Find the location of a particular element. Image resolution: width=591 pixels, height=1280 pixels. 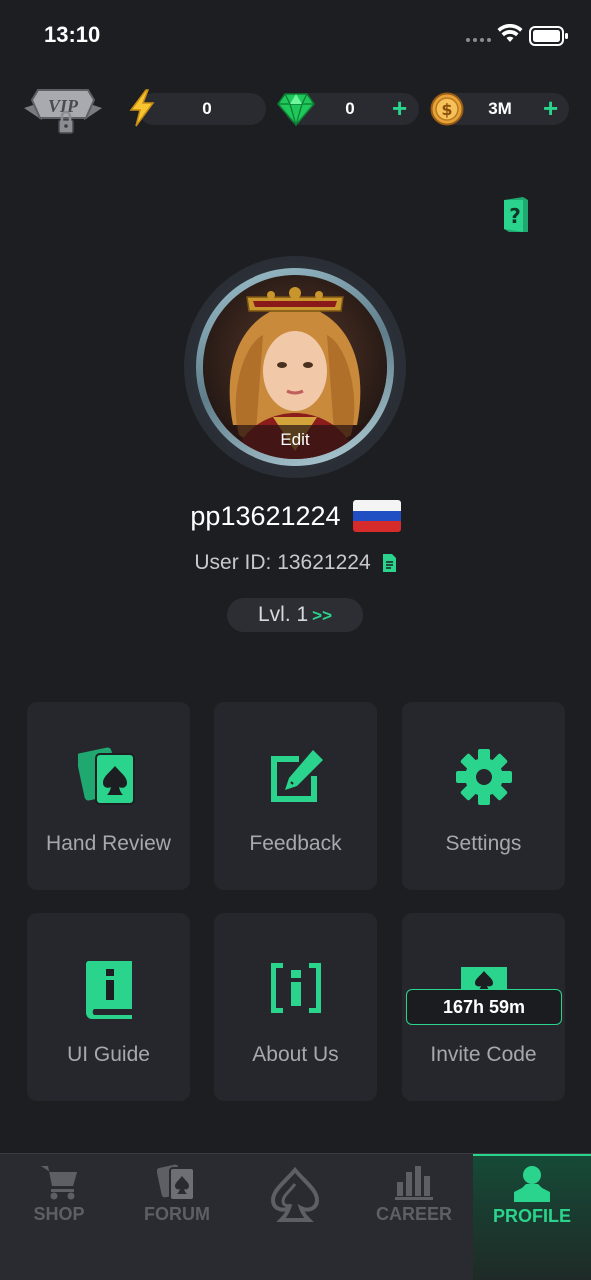

energy-value: 0 is located at coordinates (207, 108).